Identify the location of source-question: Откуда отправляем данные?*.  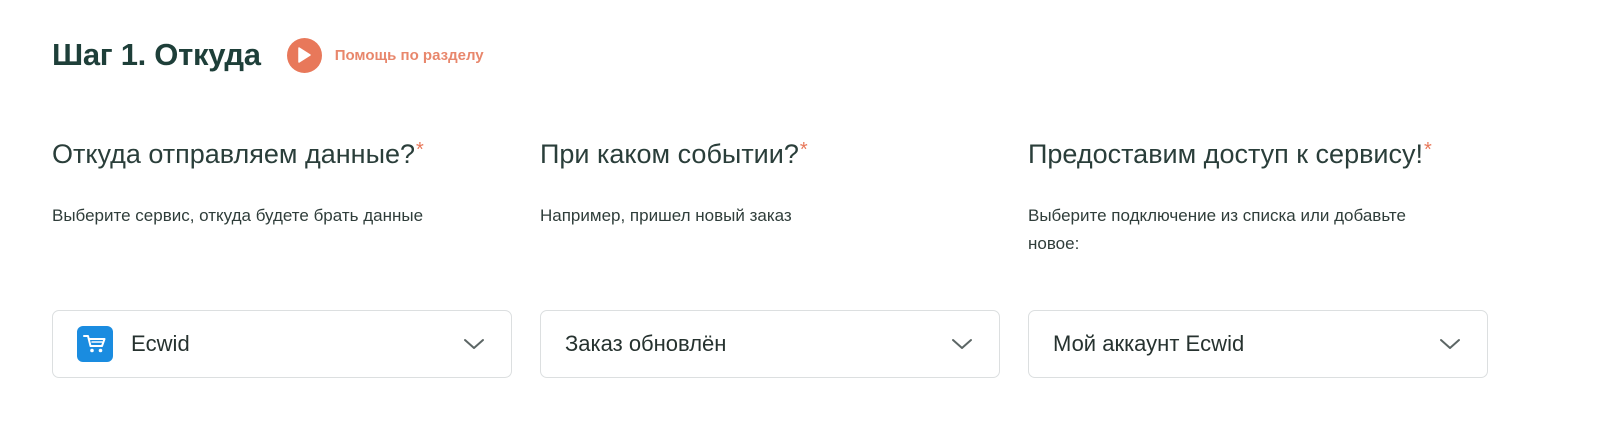
(283, 154).